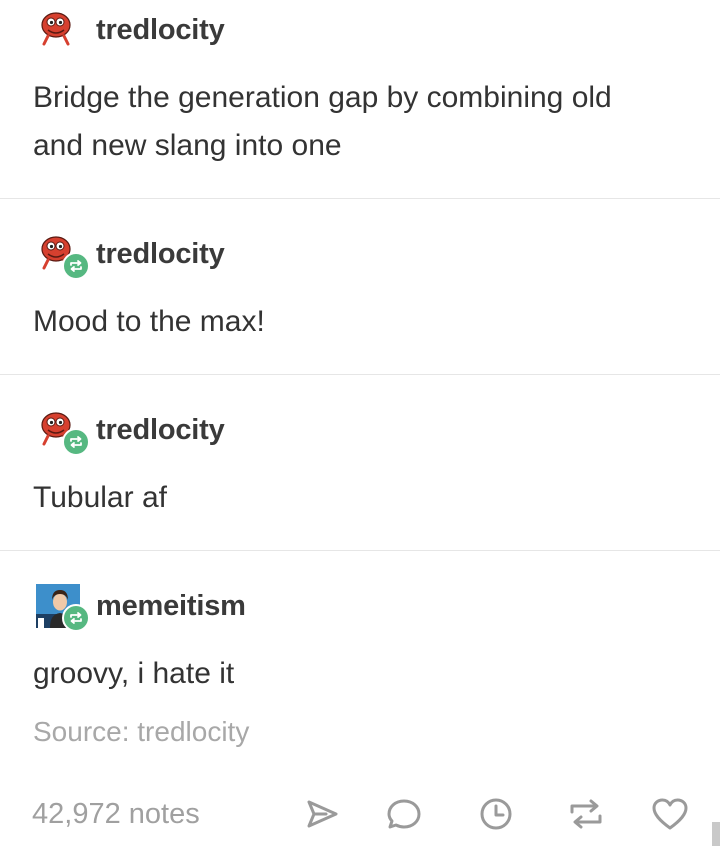 Image resolution: width=720 pixels, height=848 pixels. What do you see at coordinates (586, 814) in the screenshot?
I see `reblog-icon` at bounding box center [586, 814].